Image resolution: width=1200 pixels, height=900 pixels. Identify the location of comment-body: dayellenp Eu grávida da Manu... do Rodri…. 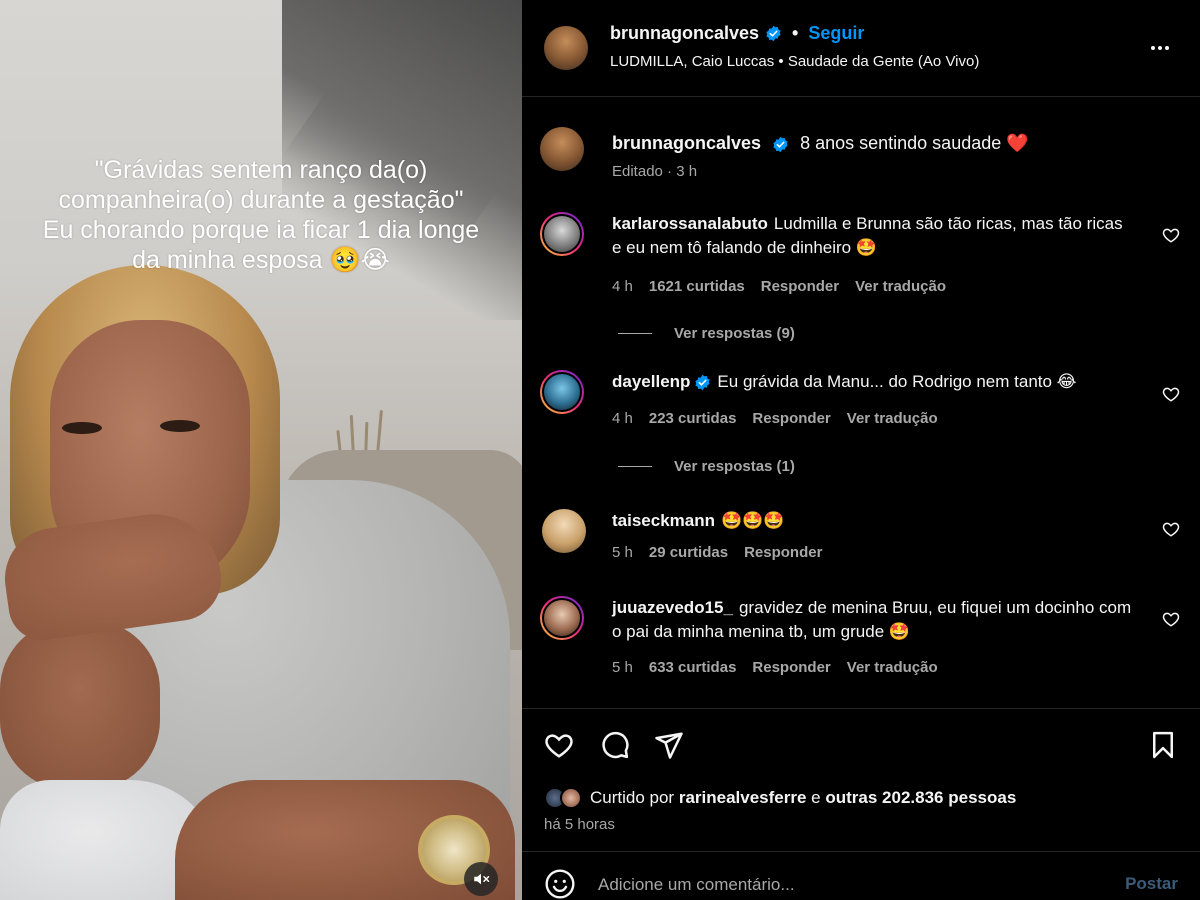
(872, 382).